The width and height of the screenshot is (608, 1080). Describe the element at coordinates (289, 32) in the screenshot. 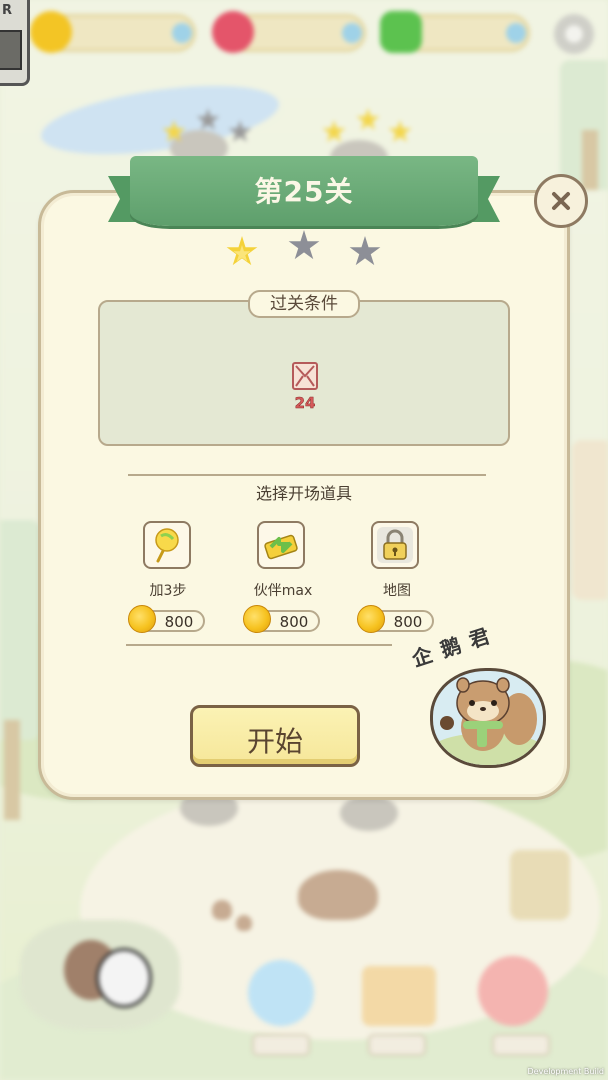

I see `heart-counter` at that location.